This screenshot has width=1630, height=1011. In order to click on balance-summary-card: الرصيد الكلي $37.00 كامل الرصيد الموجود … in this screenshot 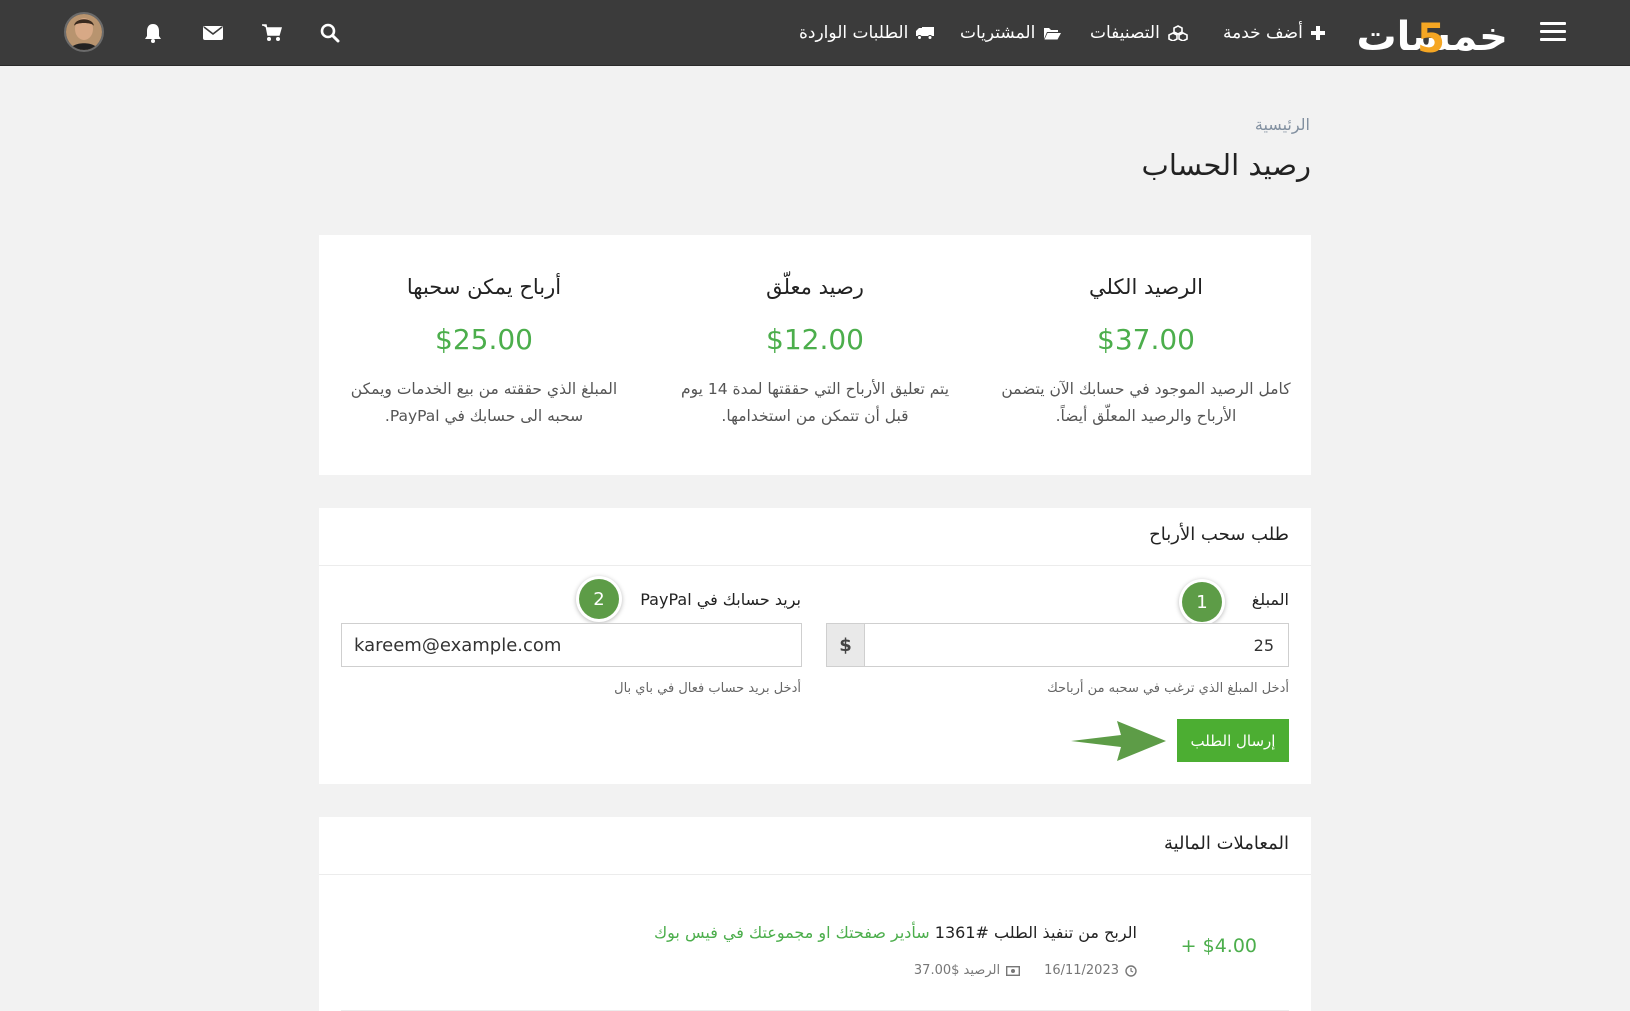, I will do `click(815, 355)`.